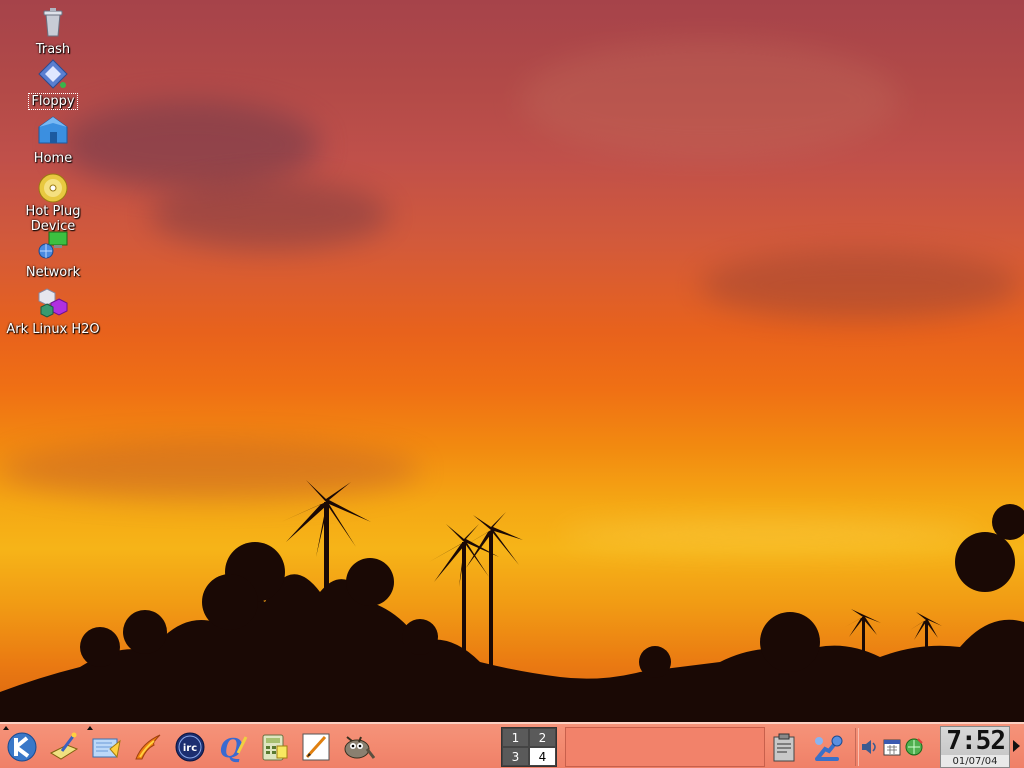 The width and height of the screenshot is (1024, 768). Describe the element at coordinates (515, 756) in the screenshot. I see `pager-desktop-3: 3` at that location.